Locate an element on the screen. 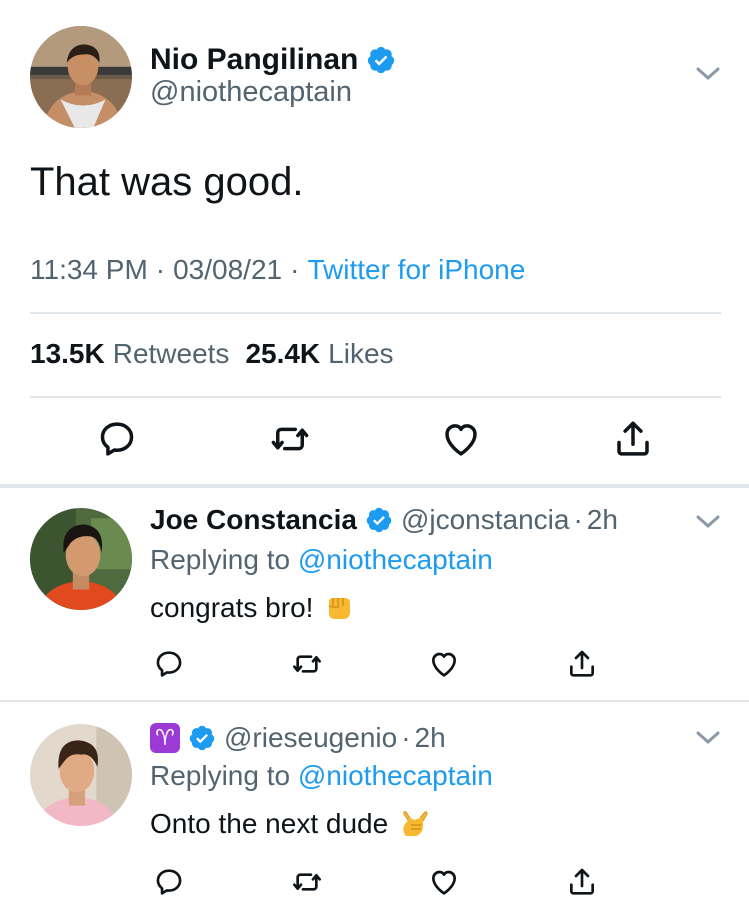 The width and height of the screenshot is (749, 911). author-name: Nio Pangilinan is located at coordinates (254, 60).